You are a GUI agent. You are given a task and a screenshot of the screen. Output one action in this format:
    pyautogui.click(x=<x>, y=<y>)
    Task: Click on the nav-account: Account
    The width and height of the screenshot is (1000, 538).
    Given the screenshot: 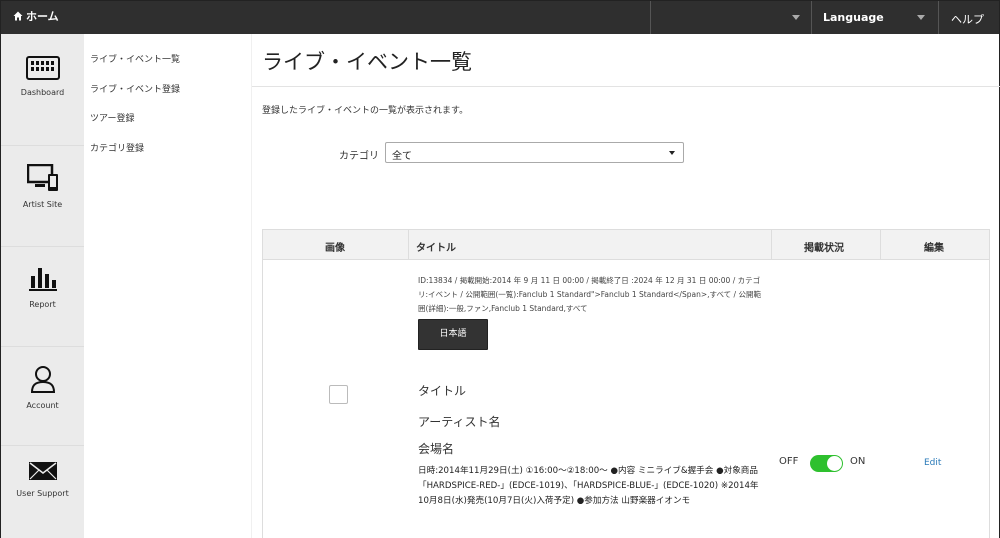 What is the action you would take?
    pyautogui.click(x=42, y=387)
    